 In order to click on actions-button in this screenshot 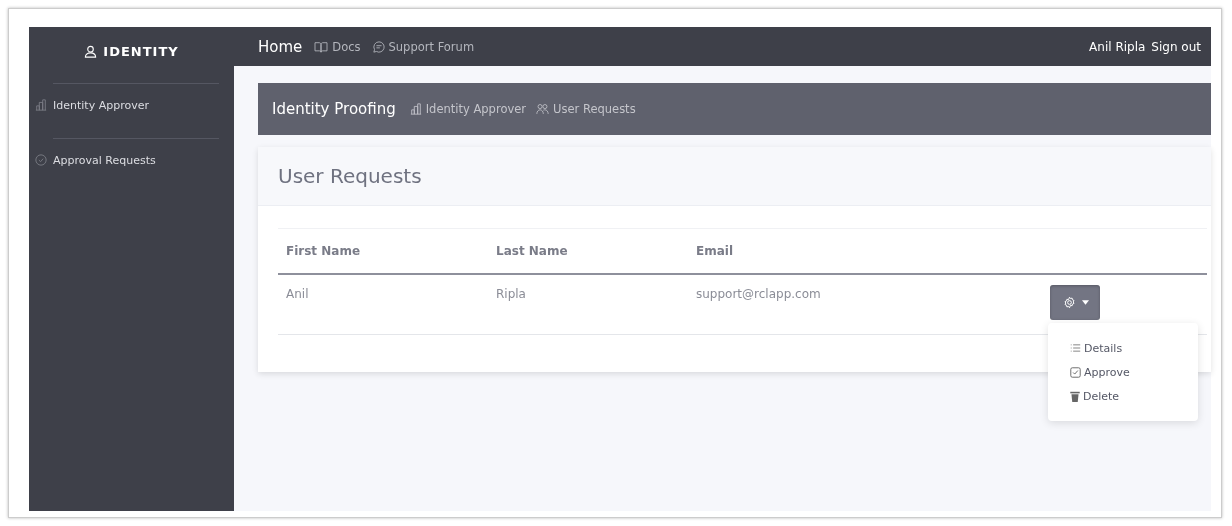, I will do `click(1075, 302)`.